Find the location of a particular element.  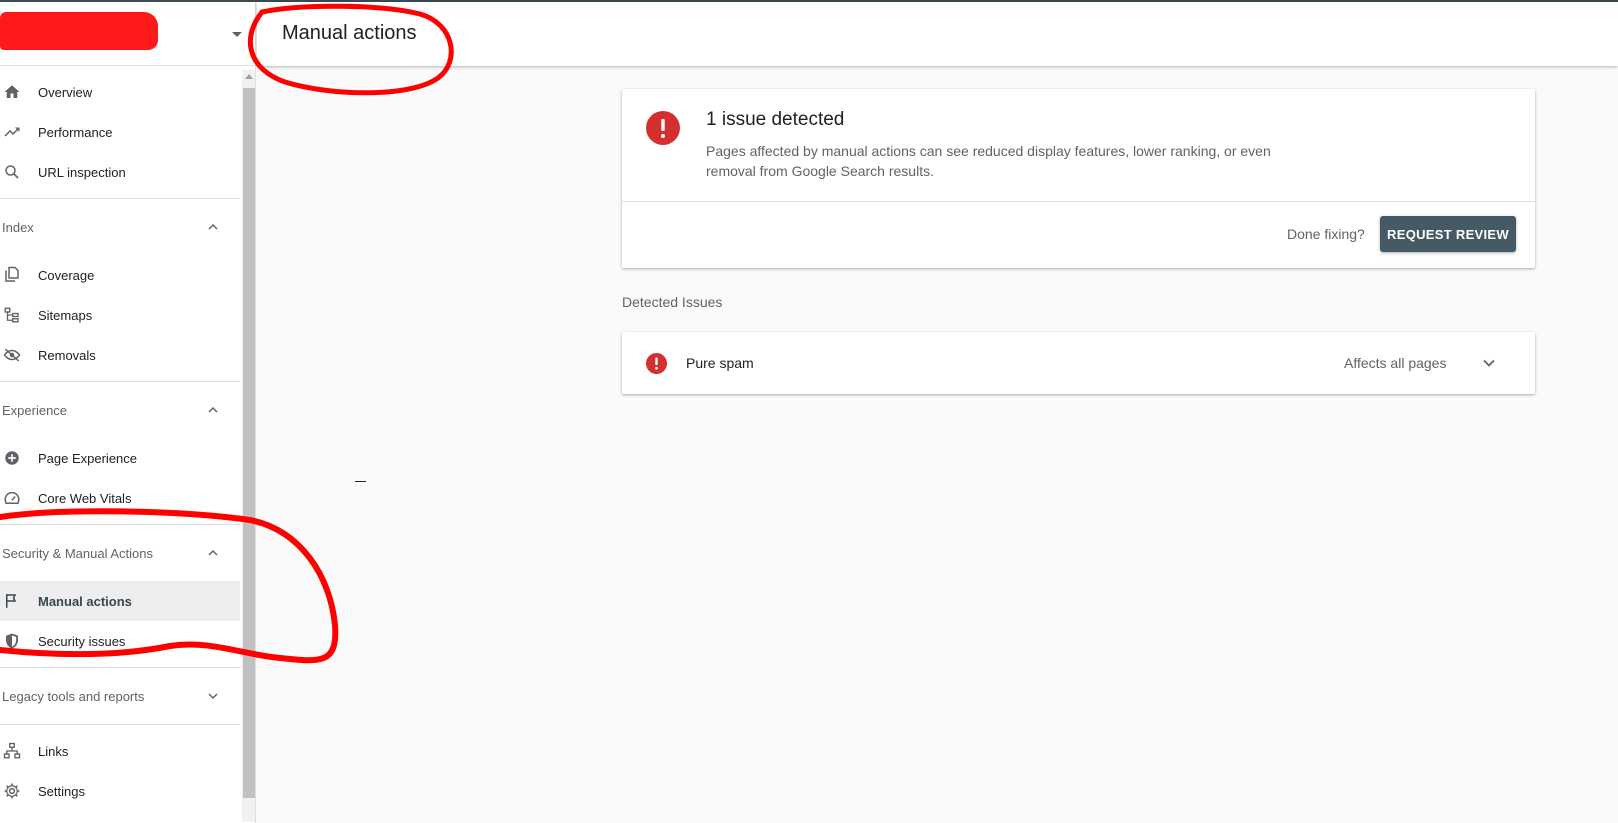

sidebar-item-security-issues: Security issues is located at coordinates (120, 641).